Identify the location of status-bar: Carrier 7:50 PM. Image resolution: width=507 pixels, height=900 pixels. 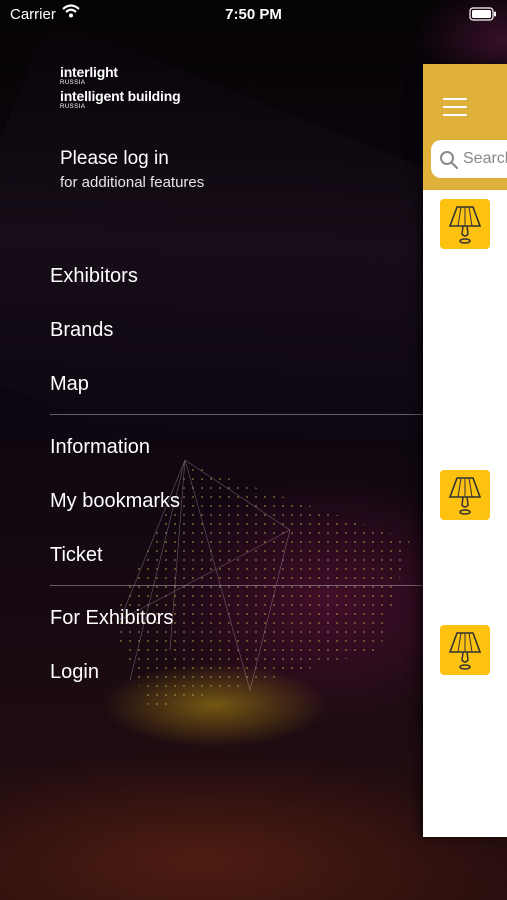
(253, 15).